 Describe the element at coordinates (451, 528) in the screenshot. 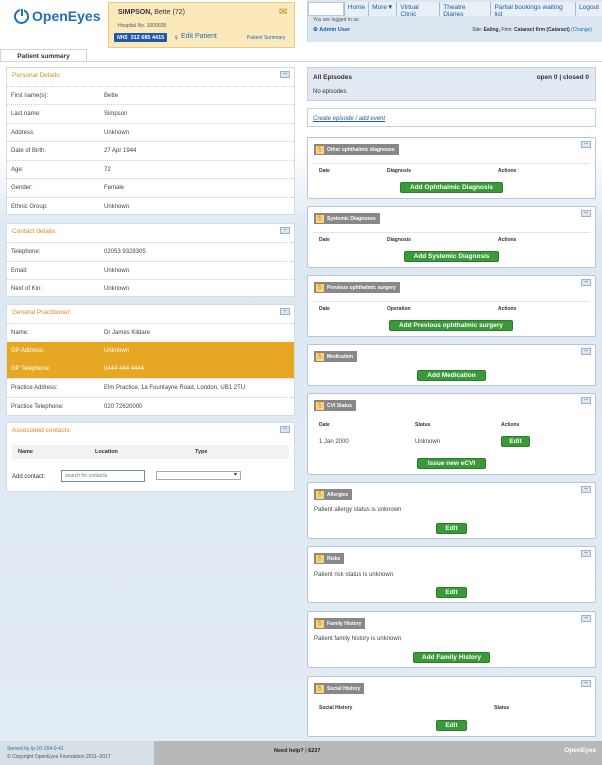

I see `edit-allergies-button: Edit` at that location.